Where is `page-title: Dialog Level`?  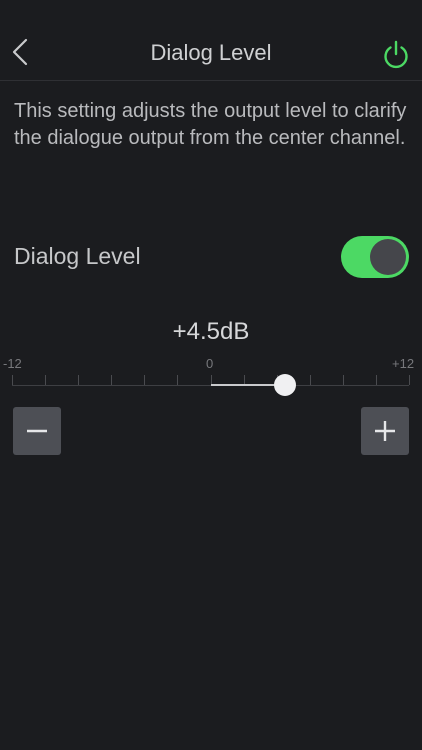
page-title: Dialog Level is located at coordinates (211, 52).